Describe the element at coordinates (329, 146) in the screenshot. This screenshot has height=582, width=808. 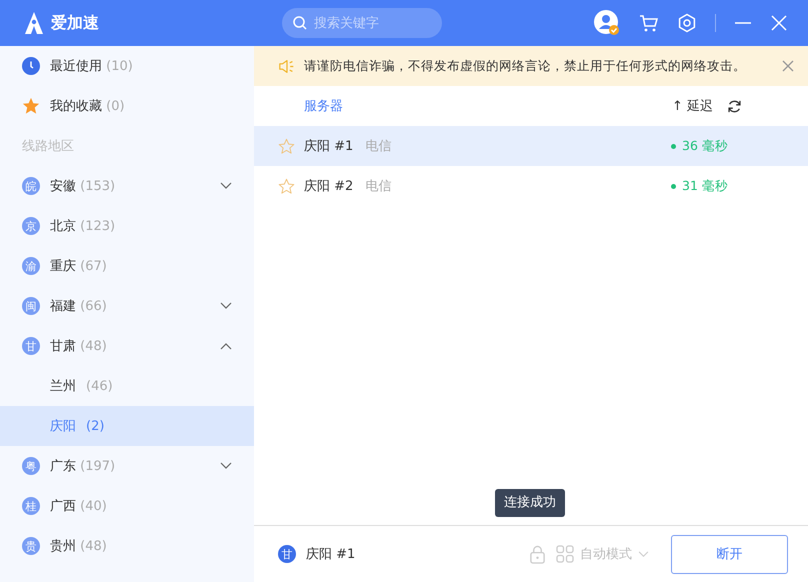
I see `server-name: 庆阳 #1` at that location.